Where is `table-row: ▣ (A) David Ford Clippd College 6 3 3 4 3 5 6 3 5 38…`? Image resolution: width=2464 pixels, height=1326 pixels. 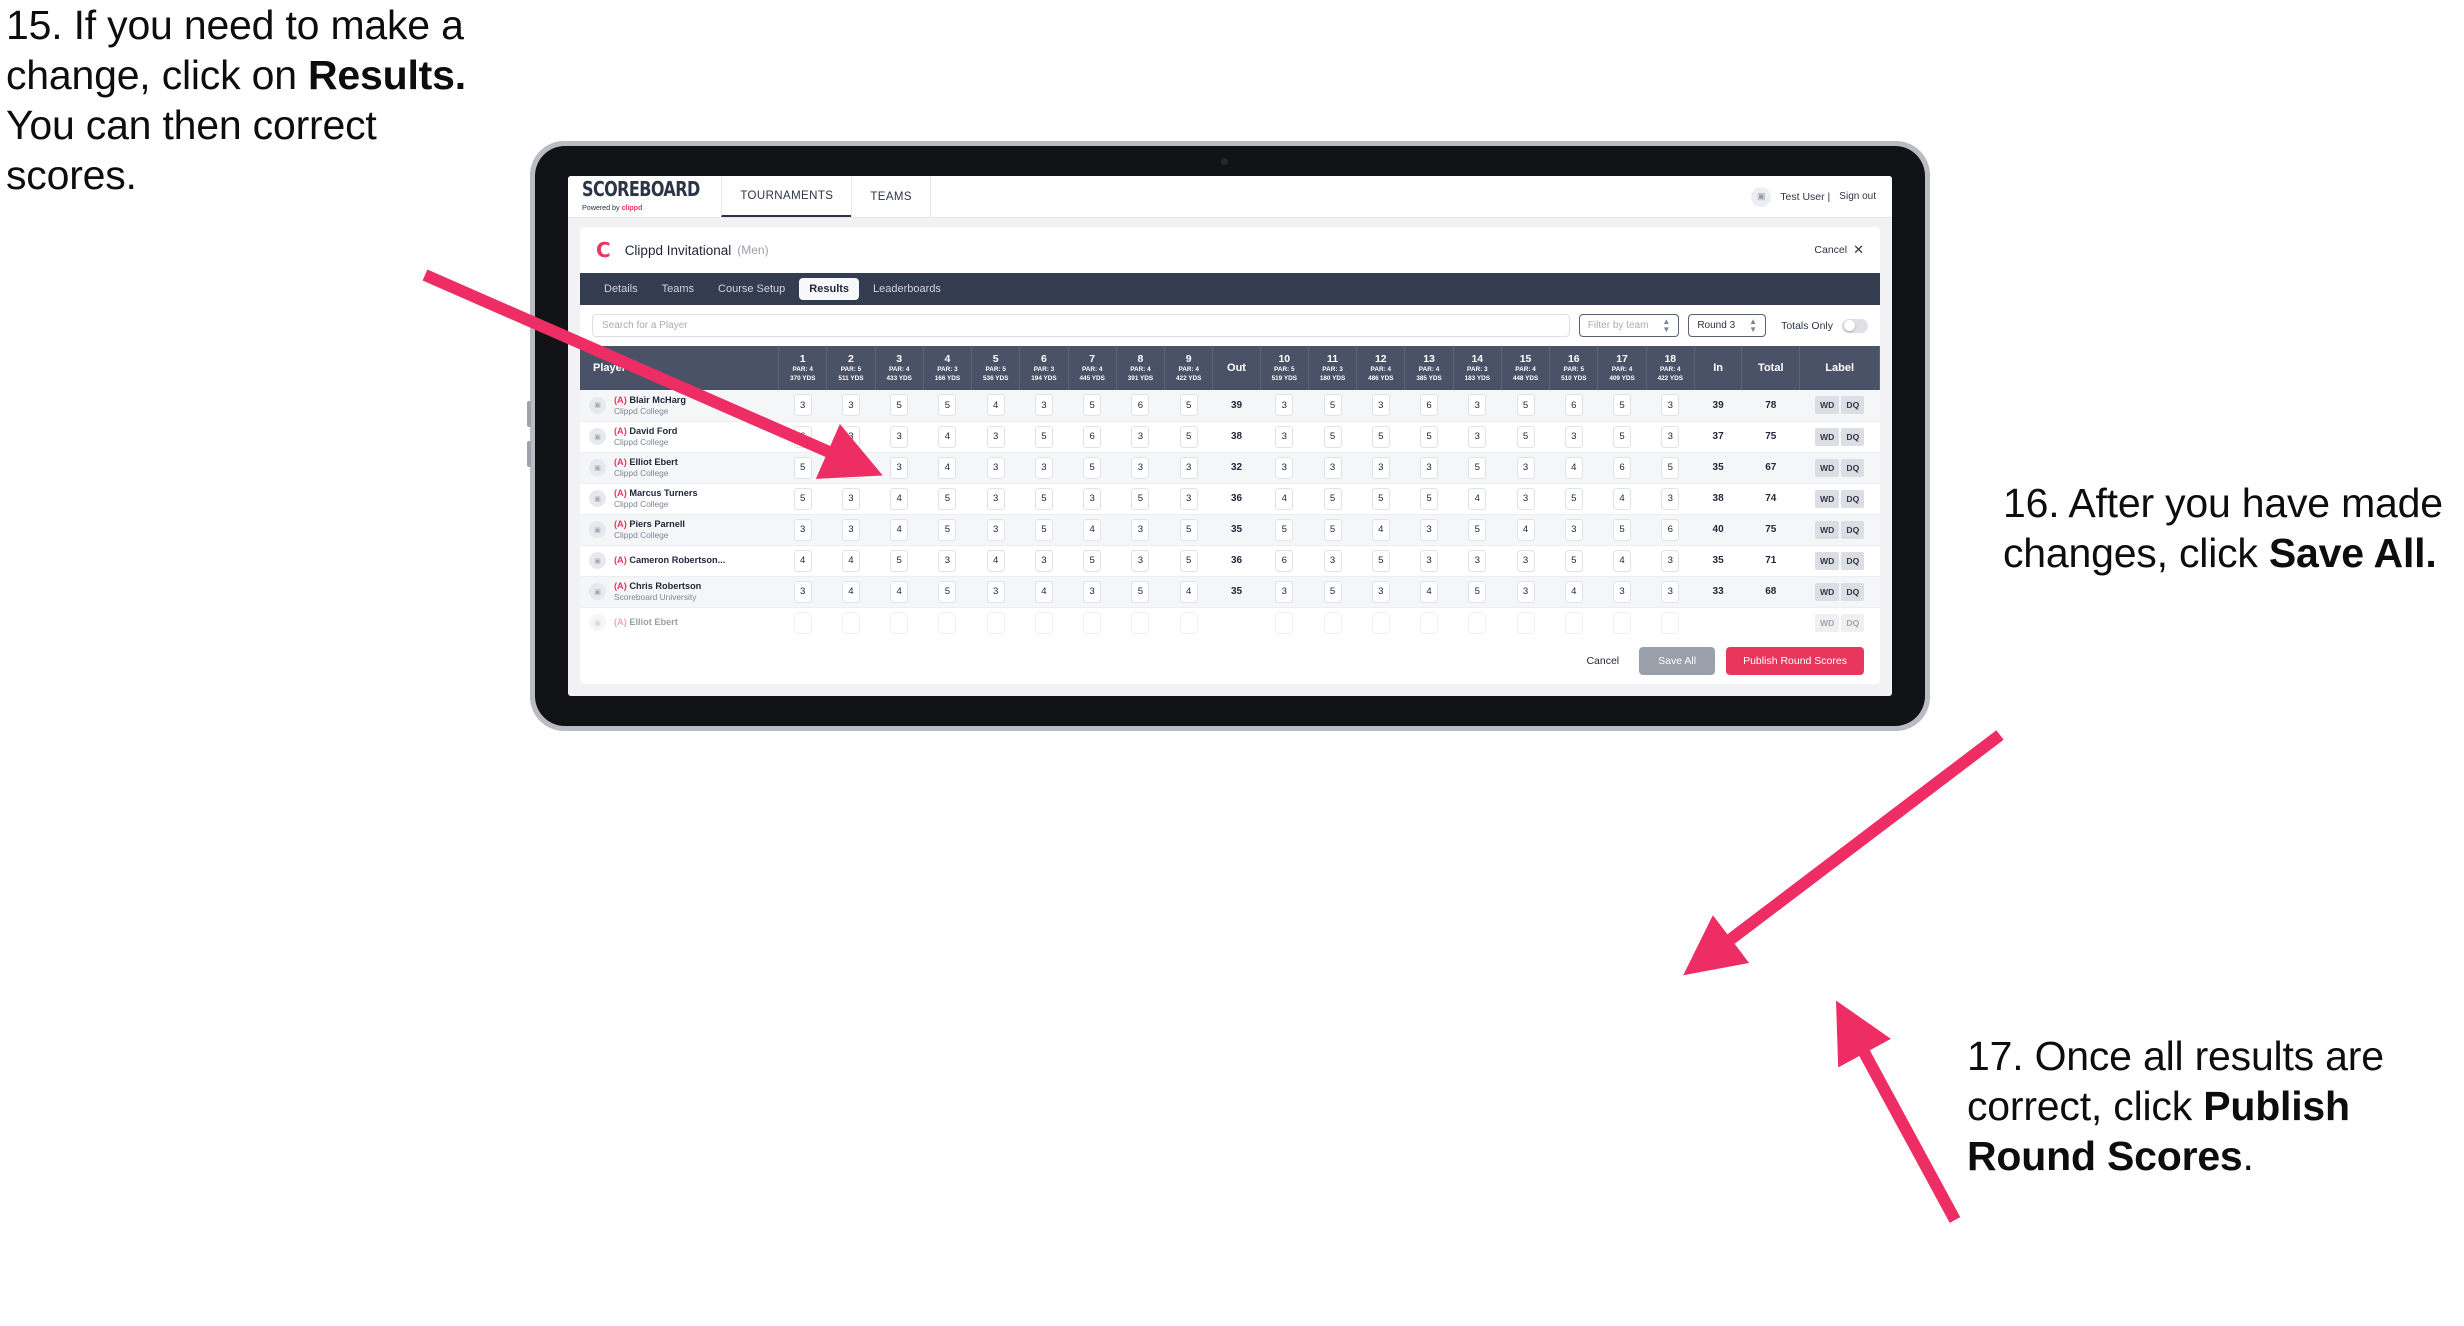 table-row: ▣ (A) David Ford Clippd College 6 3 3 4 3 5 6 3 5 38… is located at coordinates (1230, 437).